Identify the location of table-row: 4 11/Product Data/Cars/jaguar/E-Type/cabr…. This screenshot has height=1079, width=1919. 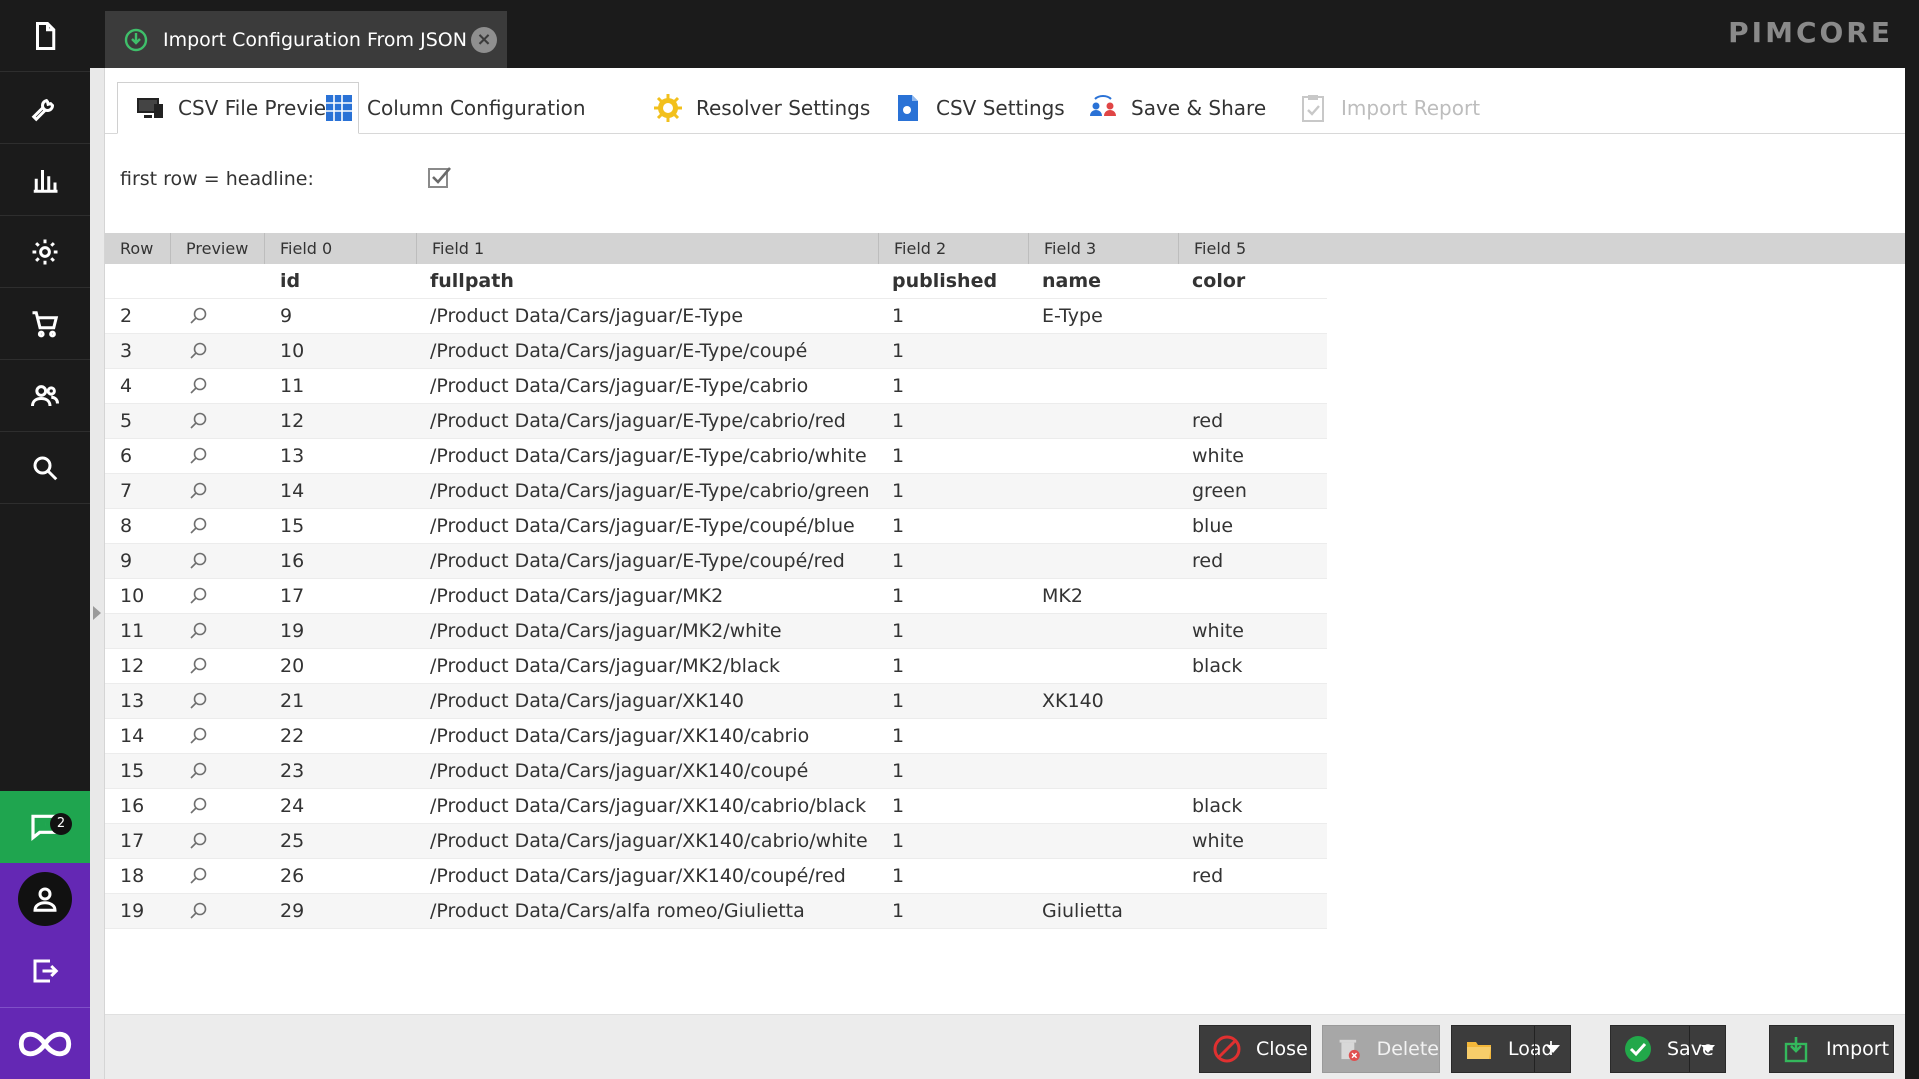
(716, 386).